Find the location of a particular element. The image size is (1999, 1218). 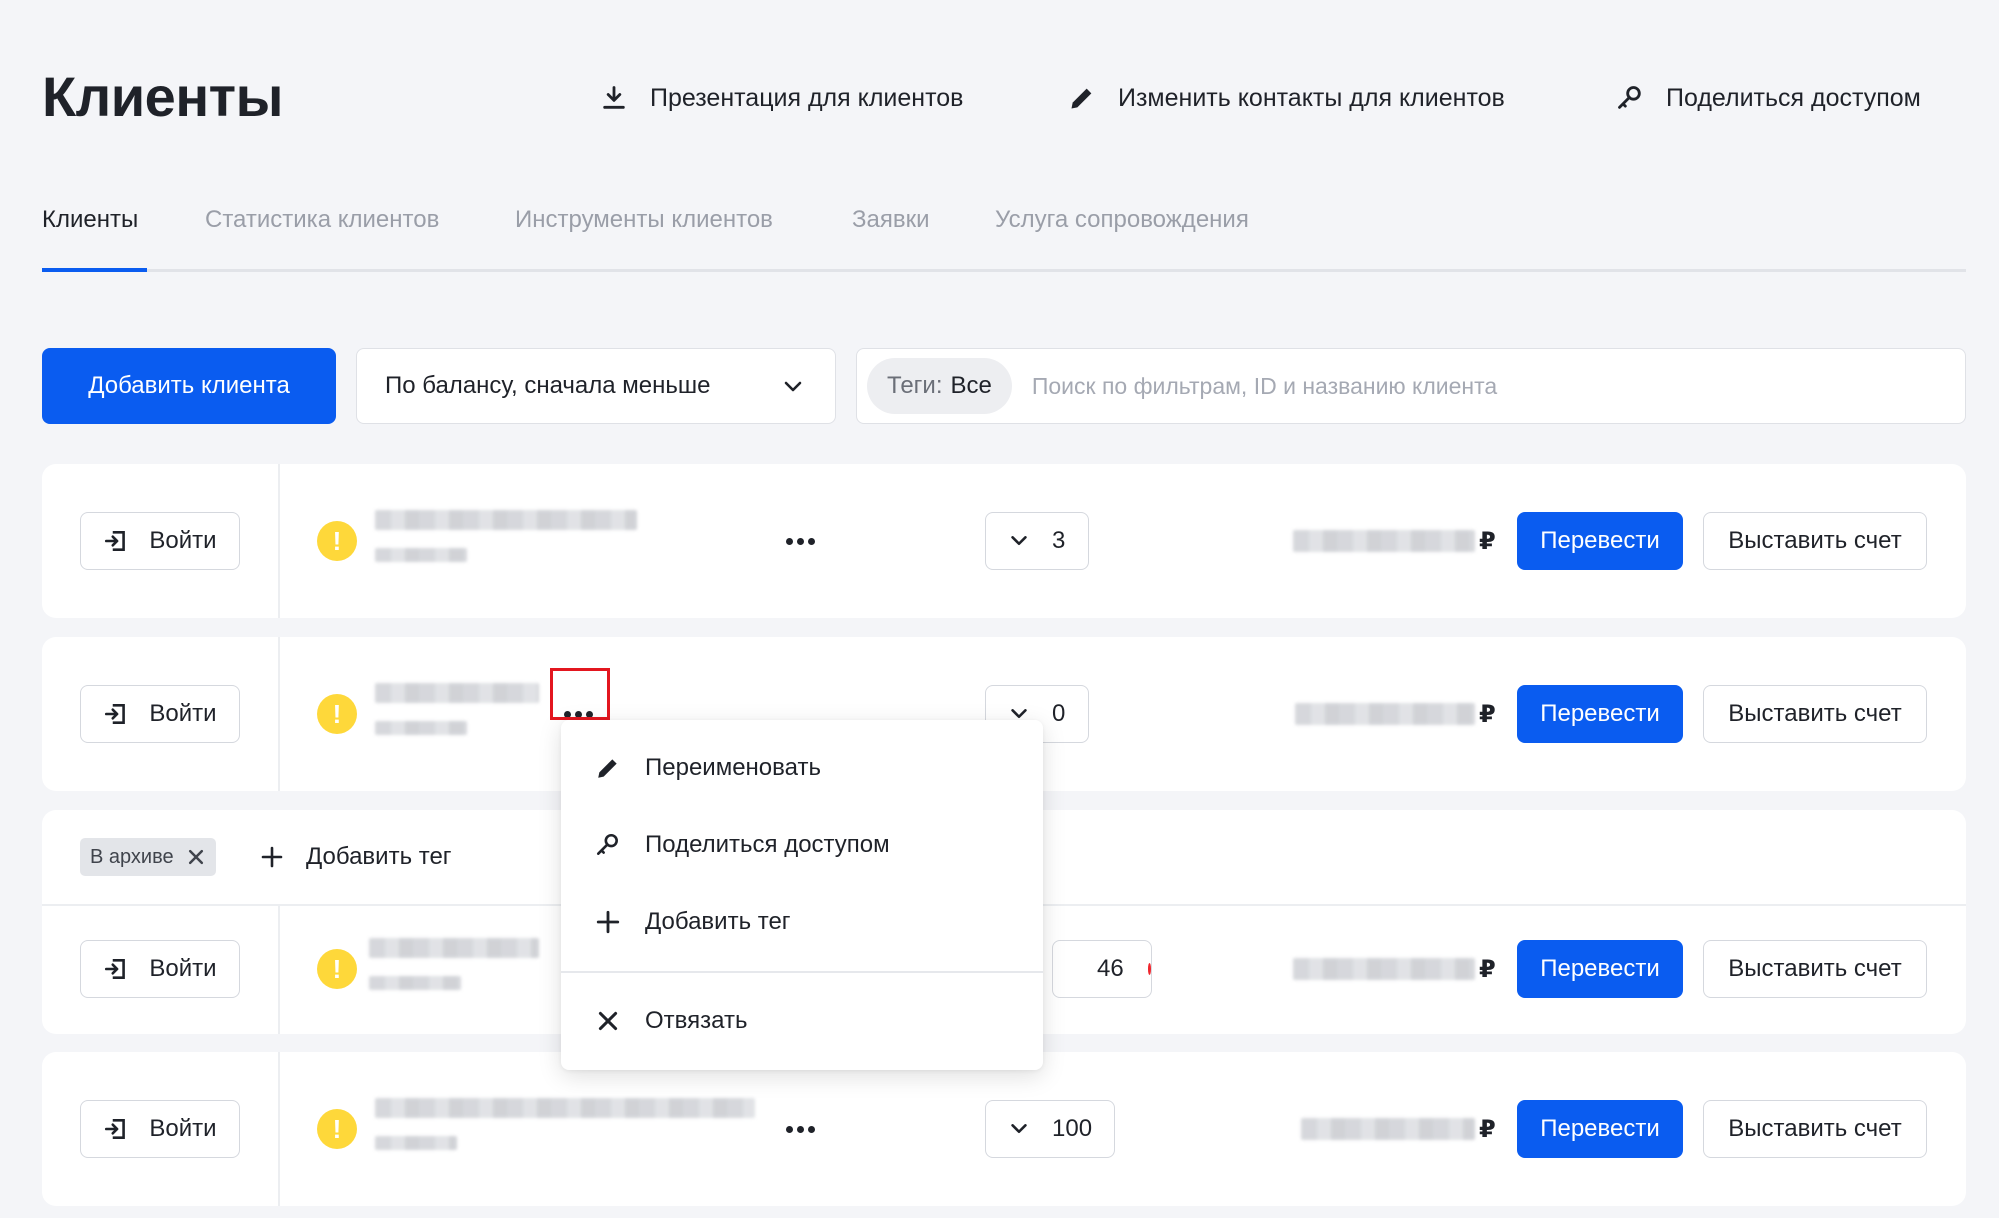

tag-filter-value: Все is located at coordinates (971, 385).